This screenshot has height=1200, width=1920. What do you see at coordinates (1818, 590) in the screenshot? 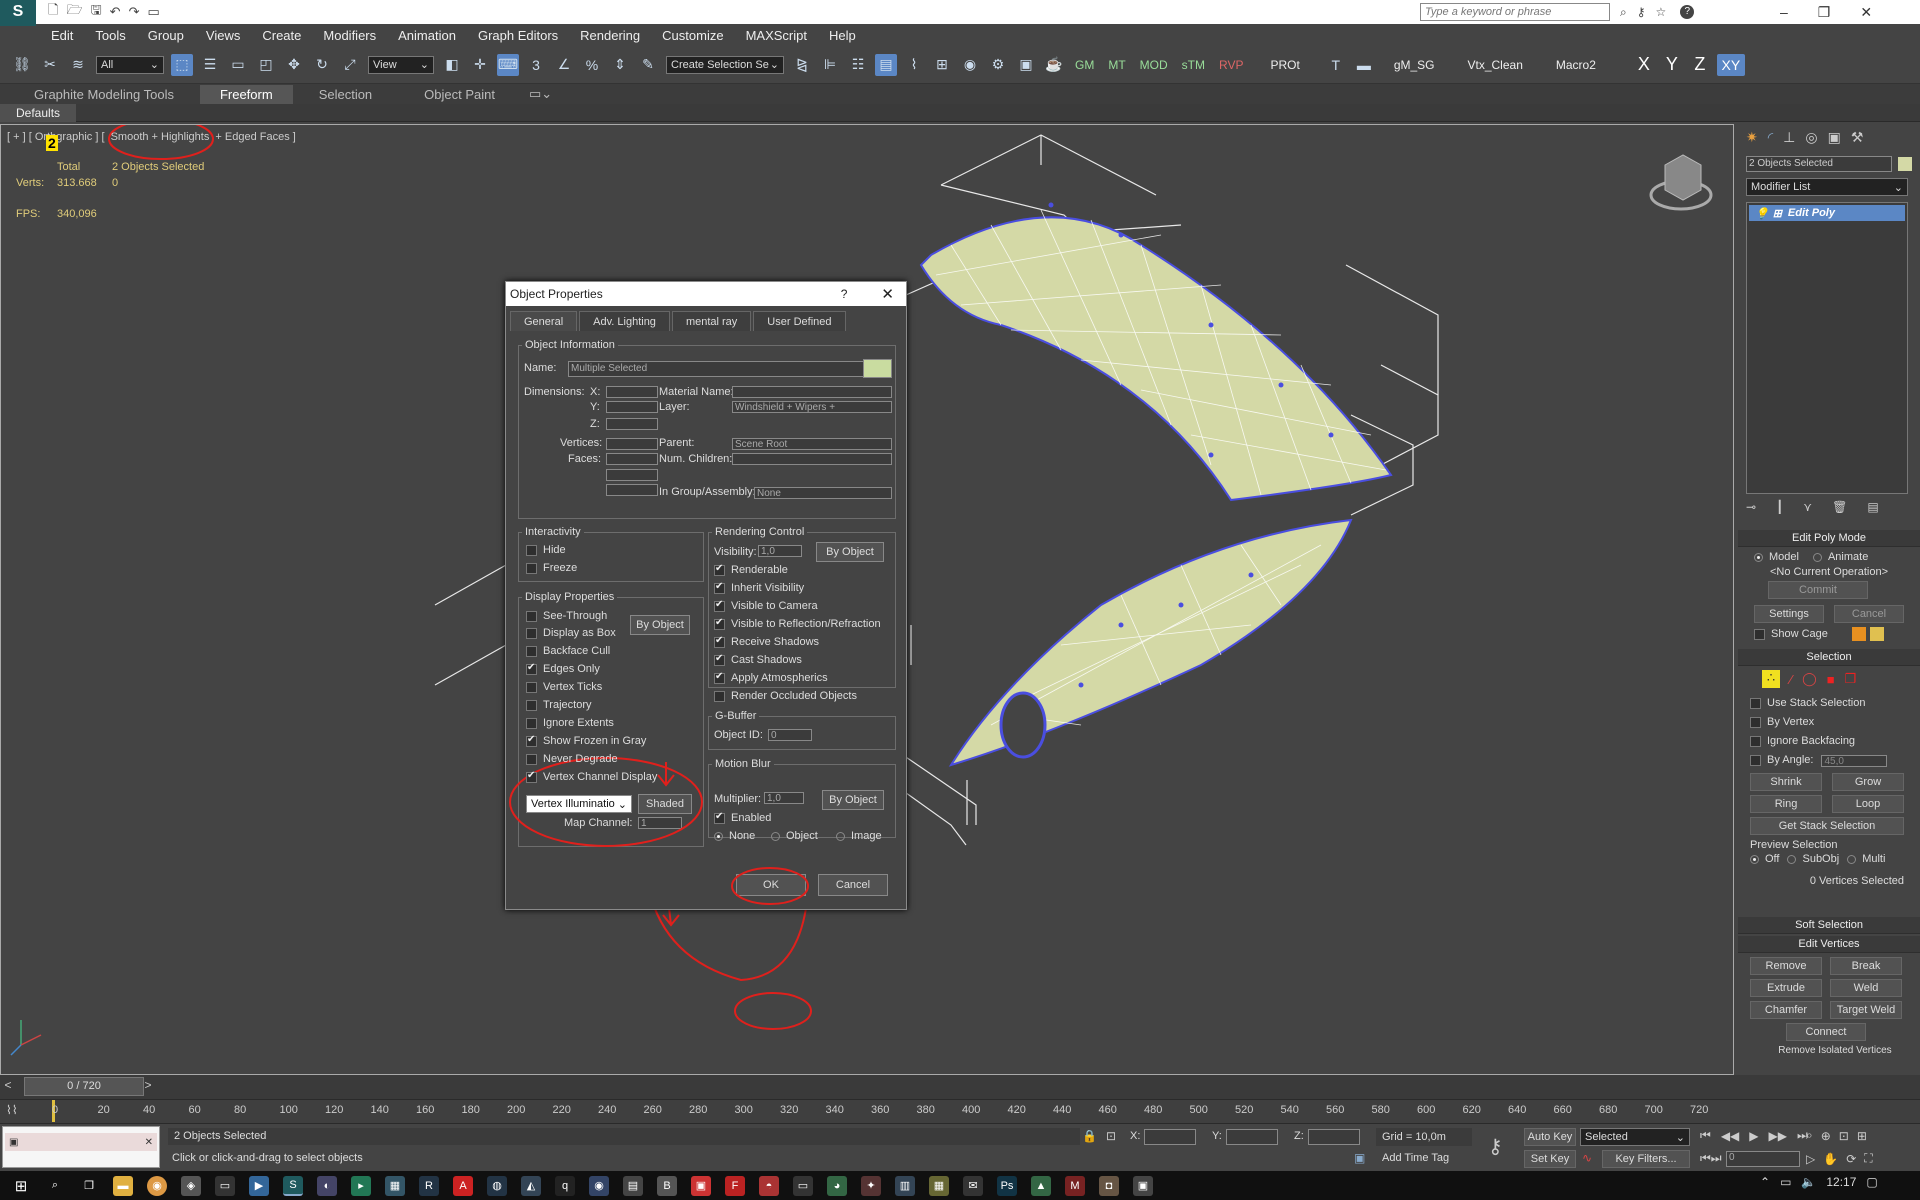
I see `commit-button: Commit` at bounding box center [1818, 590].